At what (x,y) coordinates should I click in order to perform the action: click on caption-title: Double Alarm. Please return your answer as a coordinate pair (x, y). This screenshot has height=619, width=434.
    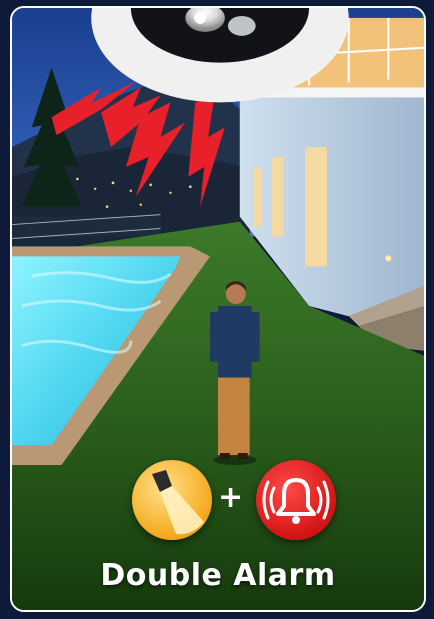
    Looking at the image, I should click on (218, 575).